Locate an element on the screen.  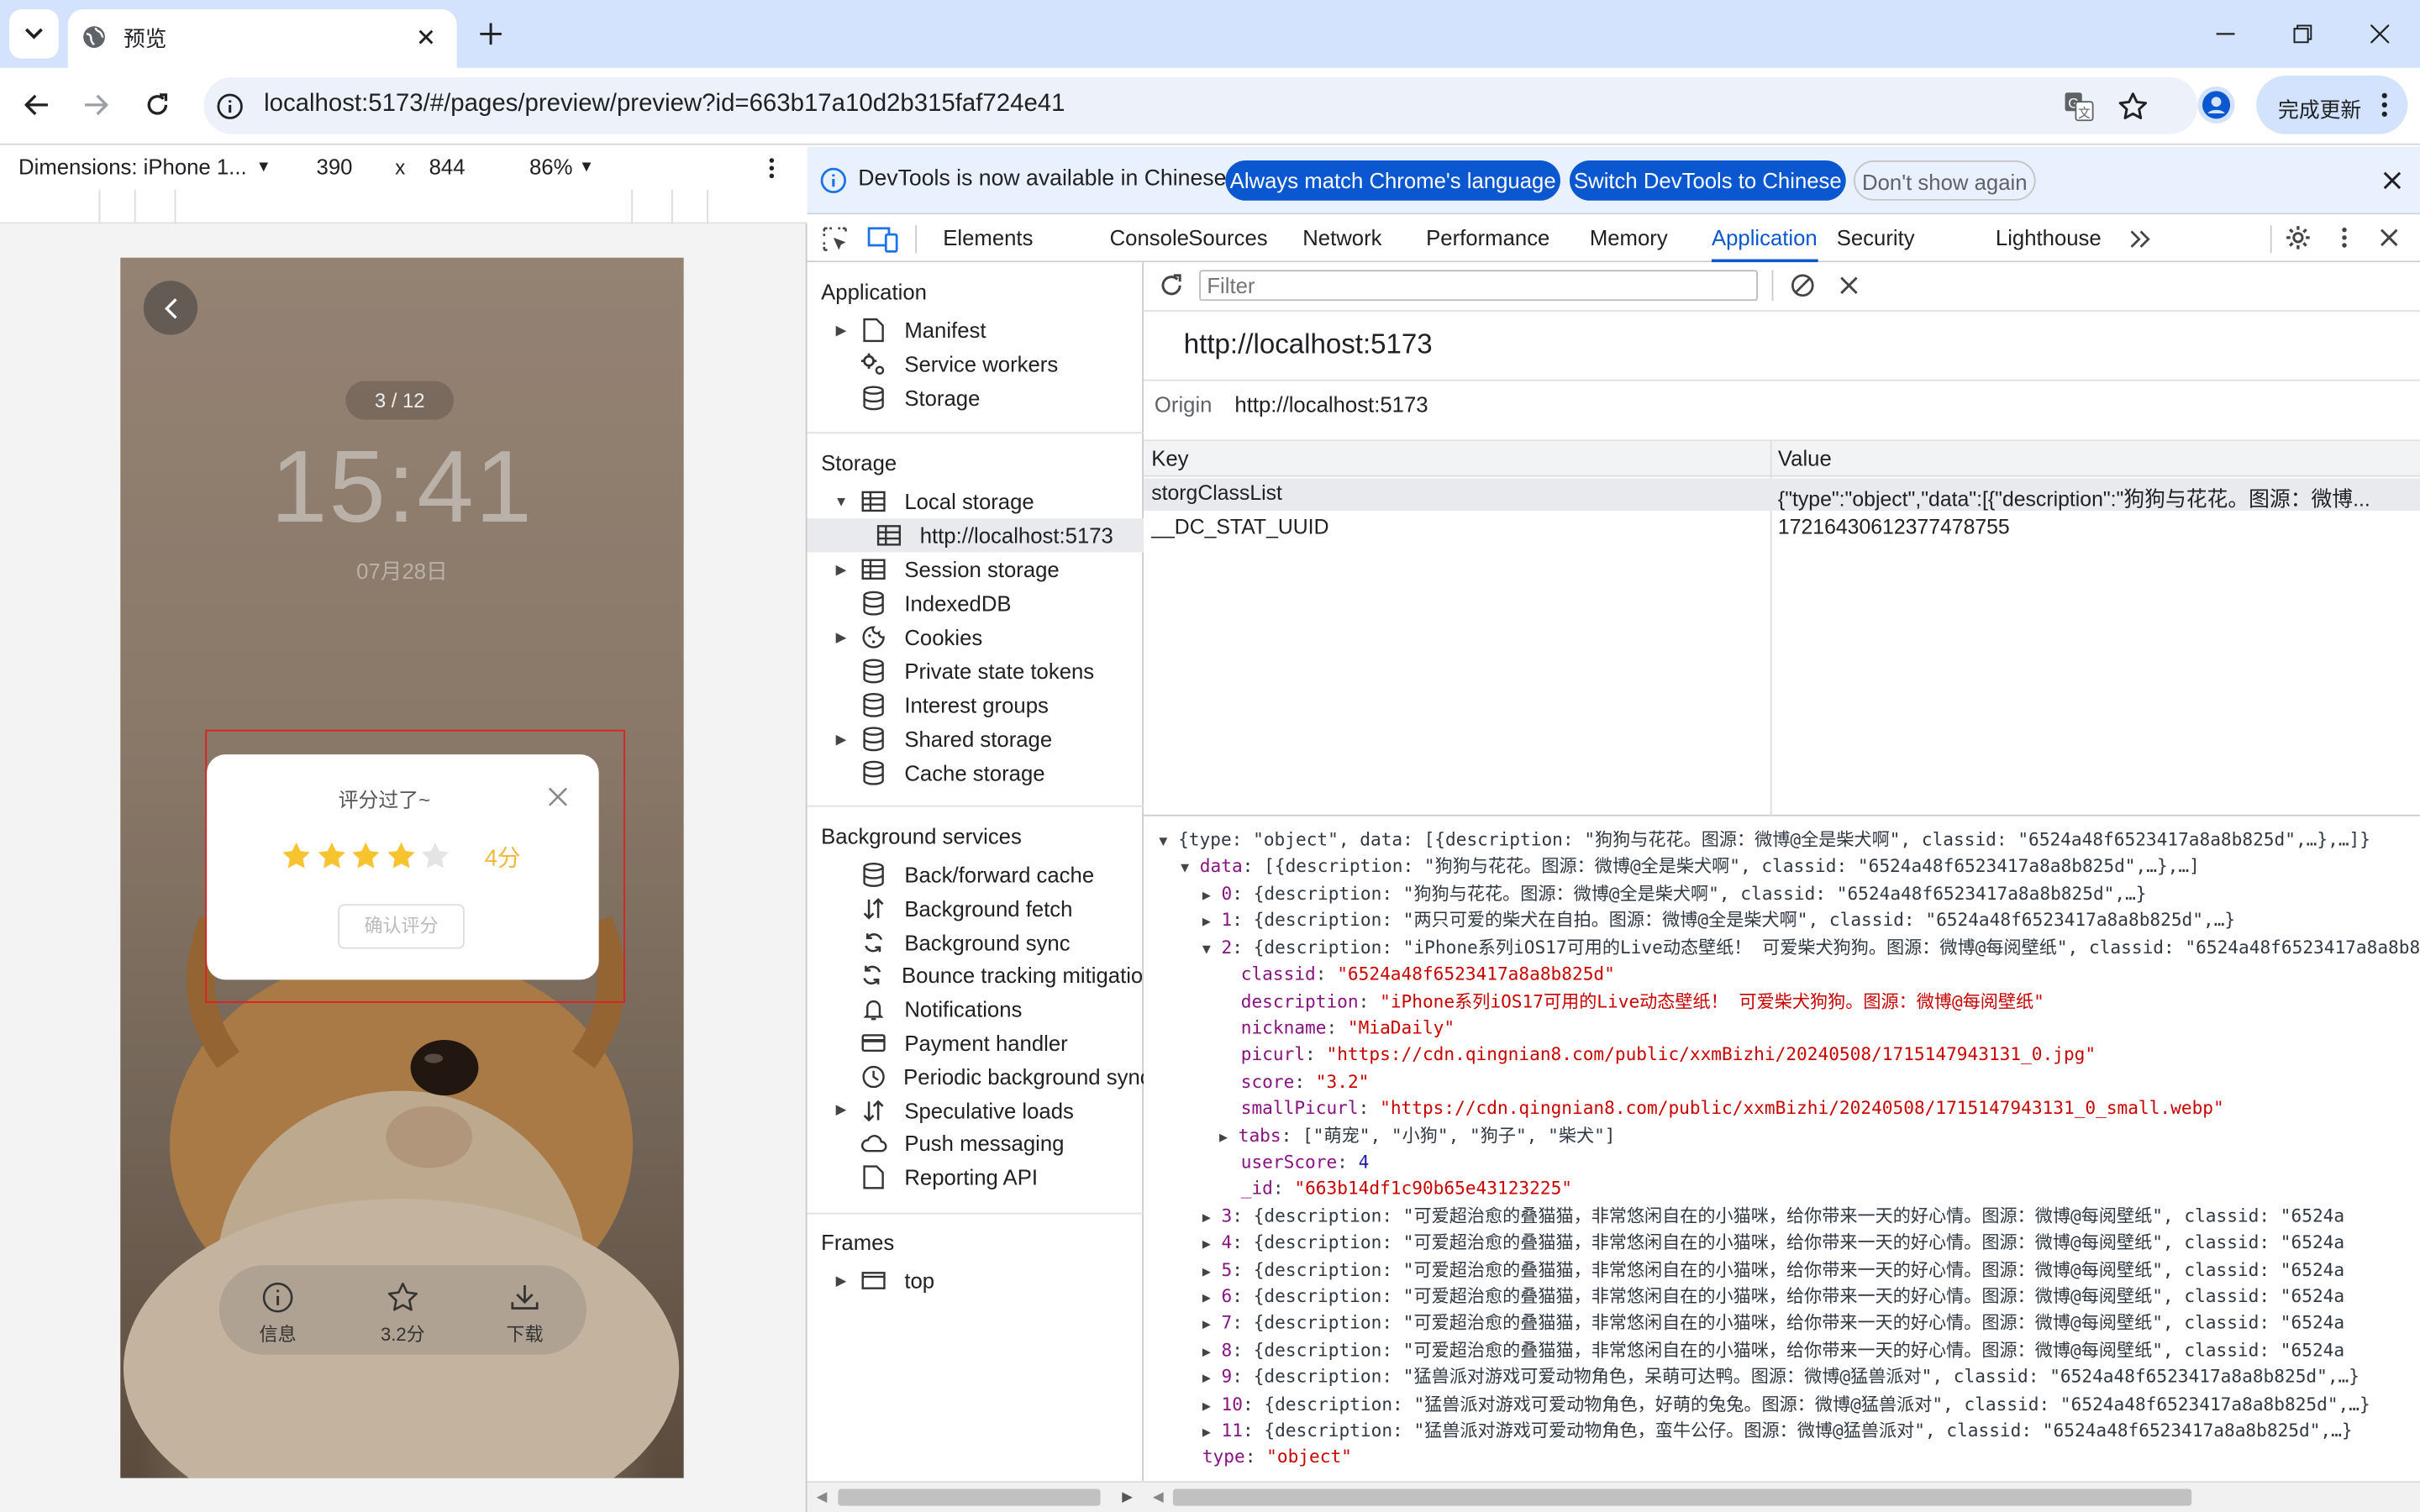
settings-gear-icon is located at coordinates (2298, 237).